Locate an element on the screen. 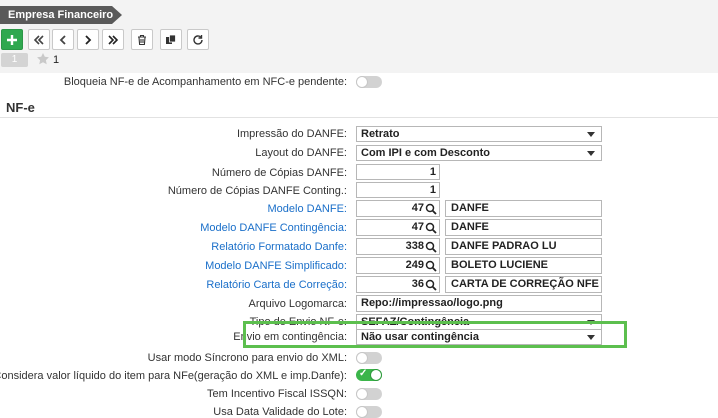 This screenshot has width=718, height=418. chevron-right-icon is located at coordinates (88, 39).